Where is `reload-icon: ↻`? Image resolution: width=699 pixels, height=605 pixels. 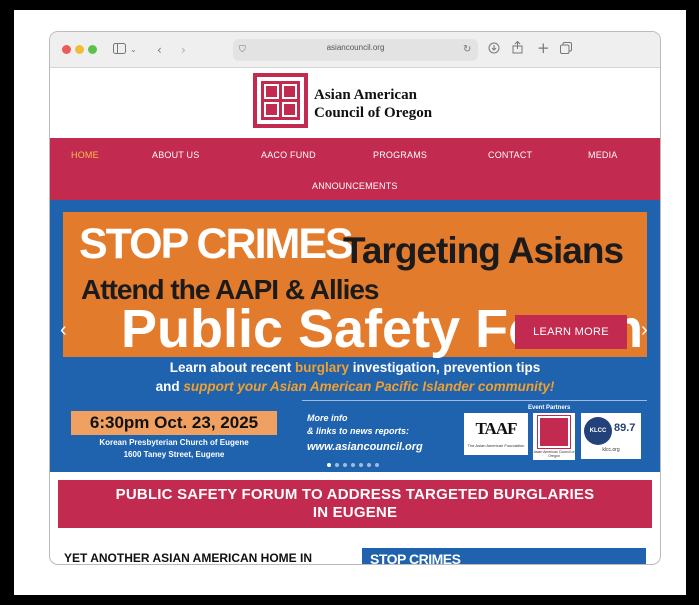 reload-icon: ↻ is located at coordinates (467, 50).